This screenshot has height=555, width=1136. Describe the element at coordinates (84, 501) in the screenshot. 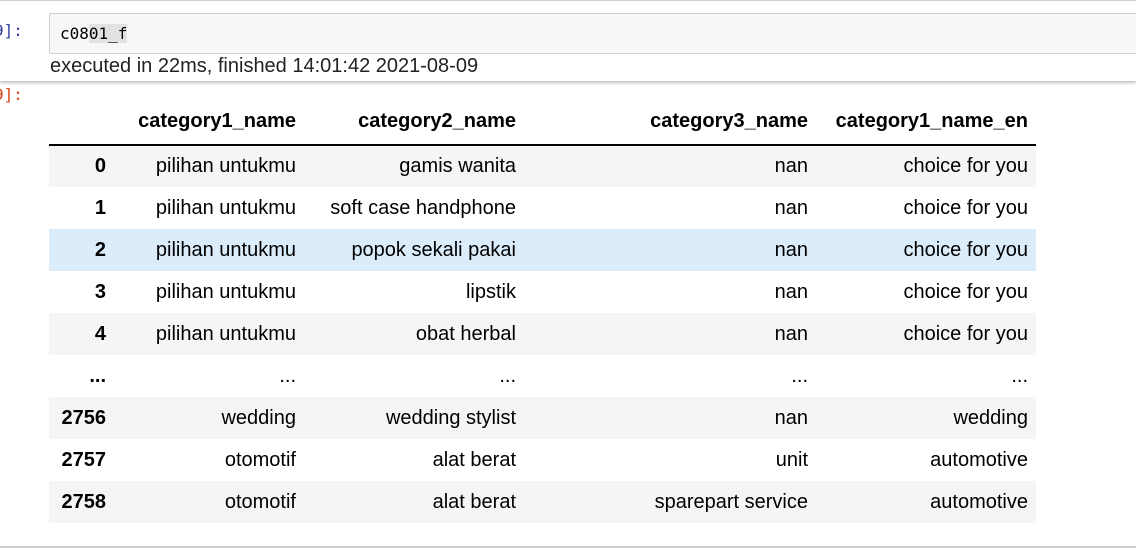

I see `row-index: 2758` at that location.